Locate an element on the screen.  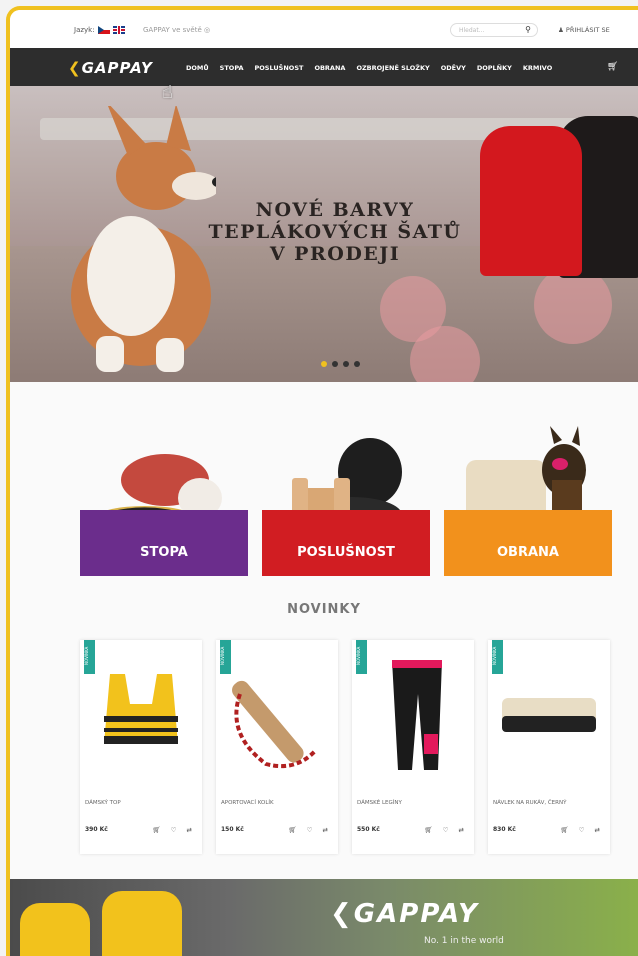
footer-logo: ❮GAPPAY is located at coordinates (404, 914).